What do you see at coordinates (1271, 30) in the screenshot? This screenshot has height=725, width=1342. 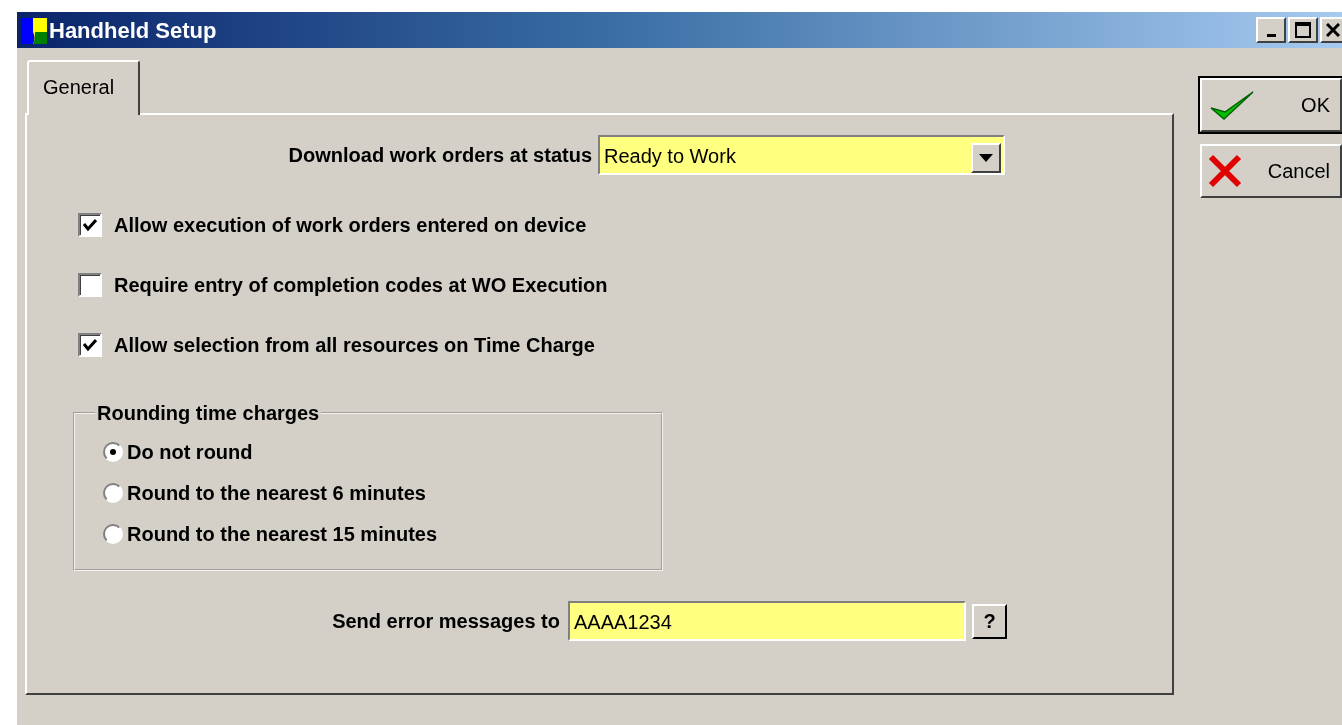 I see `minimize-button` at bounding box center [1271, 30].